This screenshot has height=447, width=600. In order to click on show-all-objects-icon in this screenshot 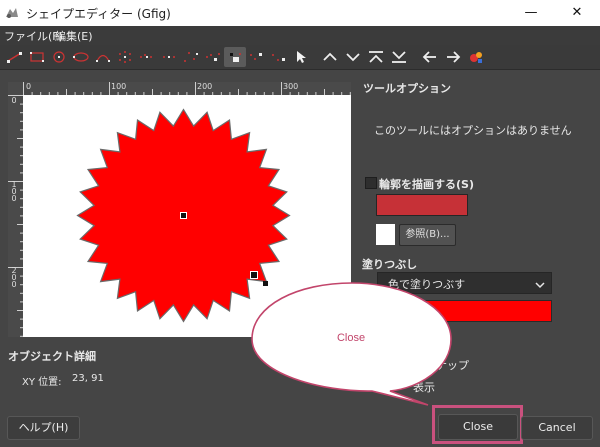, I will do `click(476, 57)`.